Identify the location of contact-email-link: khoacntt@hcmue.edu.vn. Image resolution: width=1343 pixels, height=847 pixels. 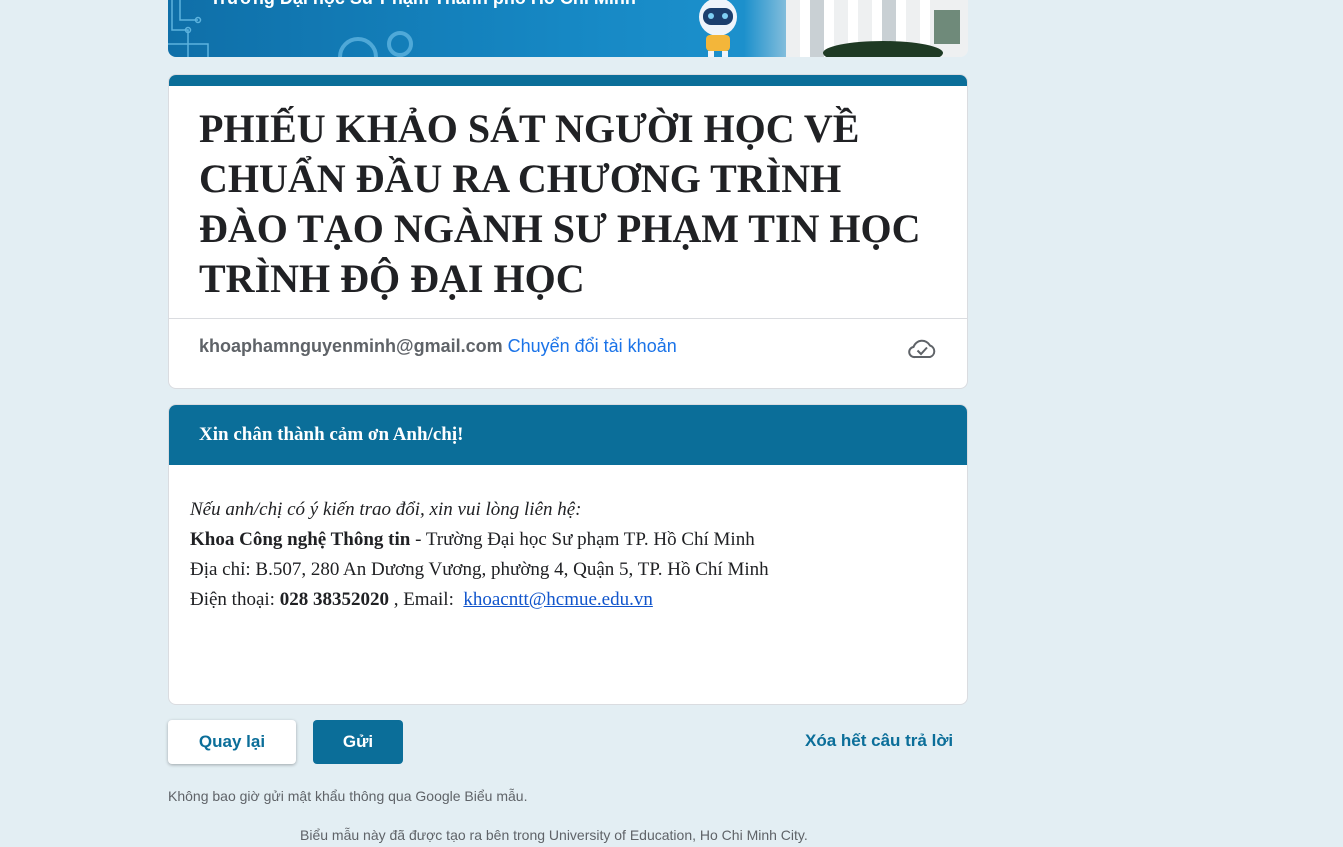
(558, 599).